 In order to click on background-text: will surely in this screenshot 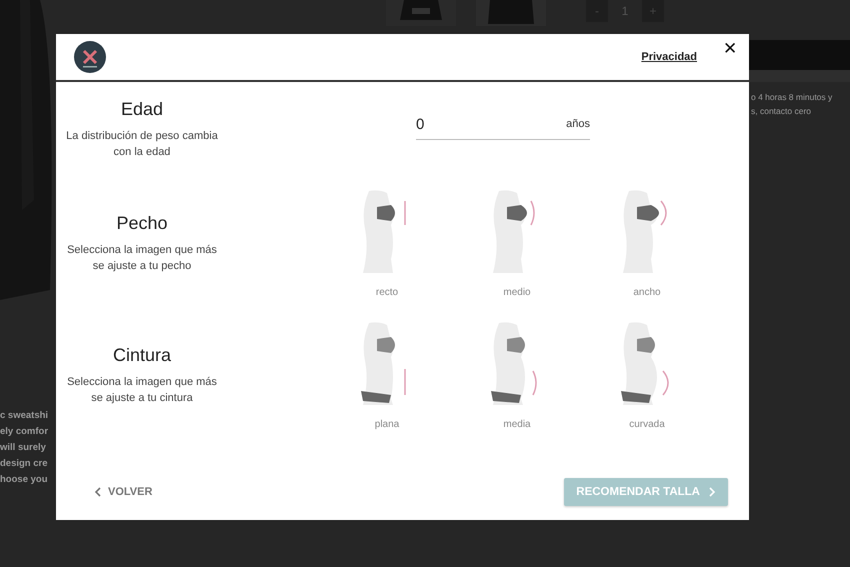, I will do `click(23, 448)`.